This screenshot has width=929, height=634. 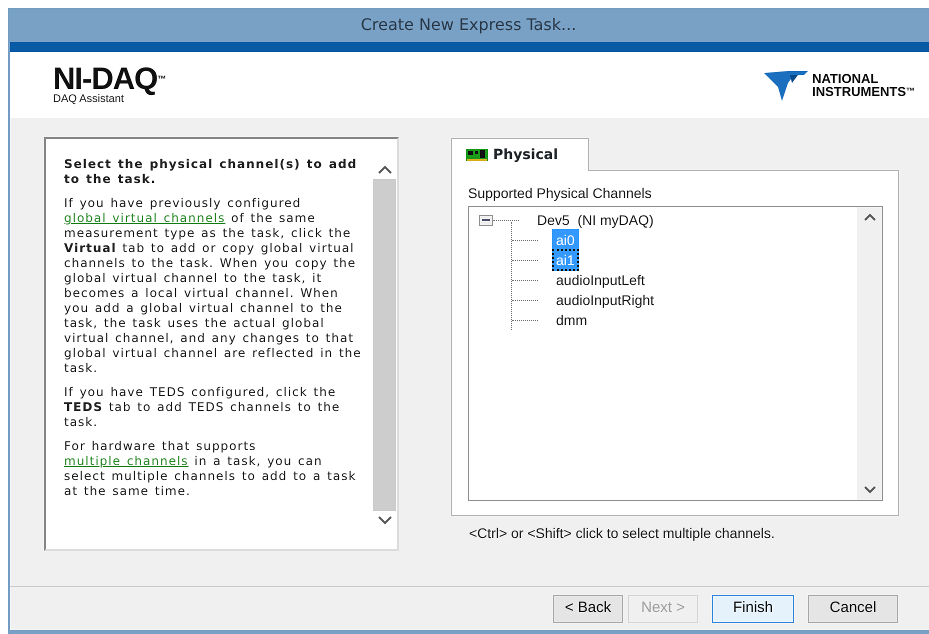 I want to click on wizard-button: < Back, so click(x=588, y=608).